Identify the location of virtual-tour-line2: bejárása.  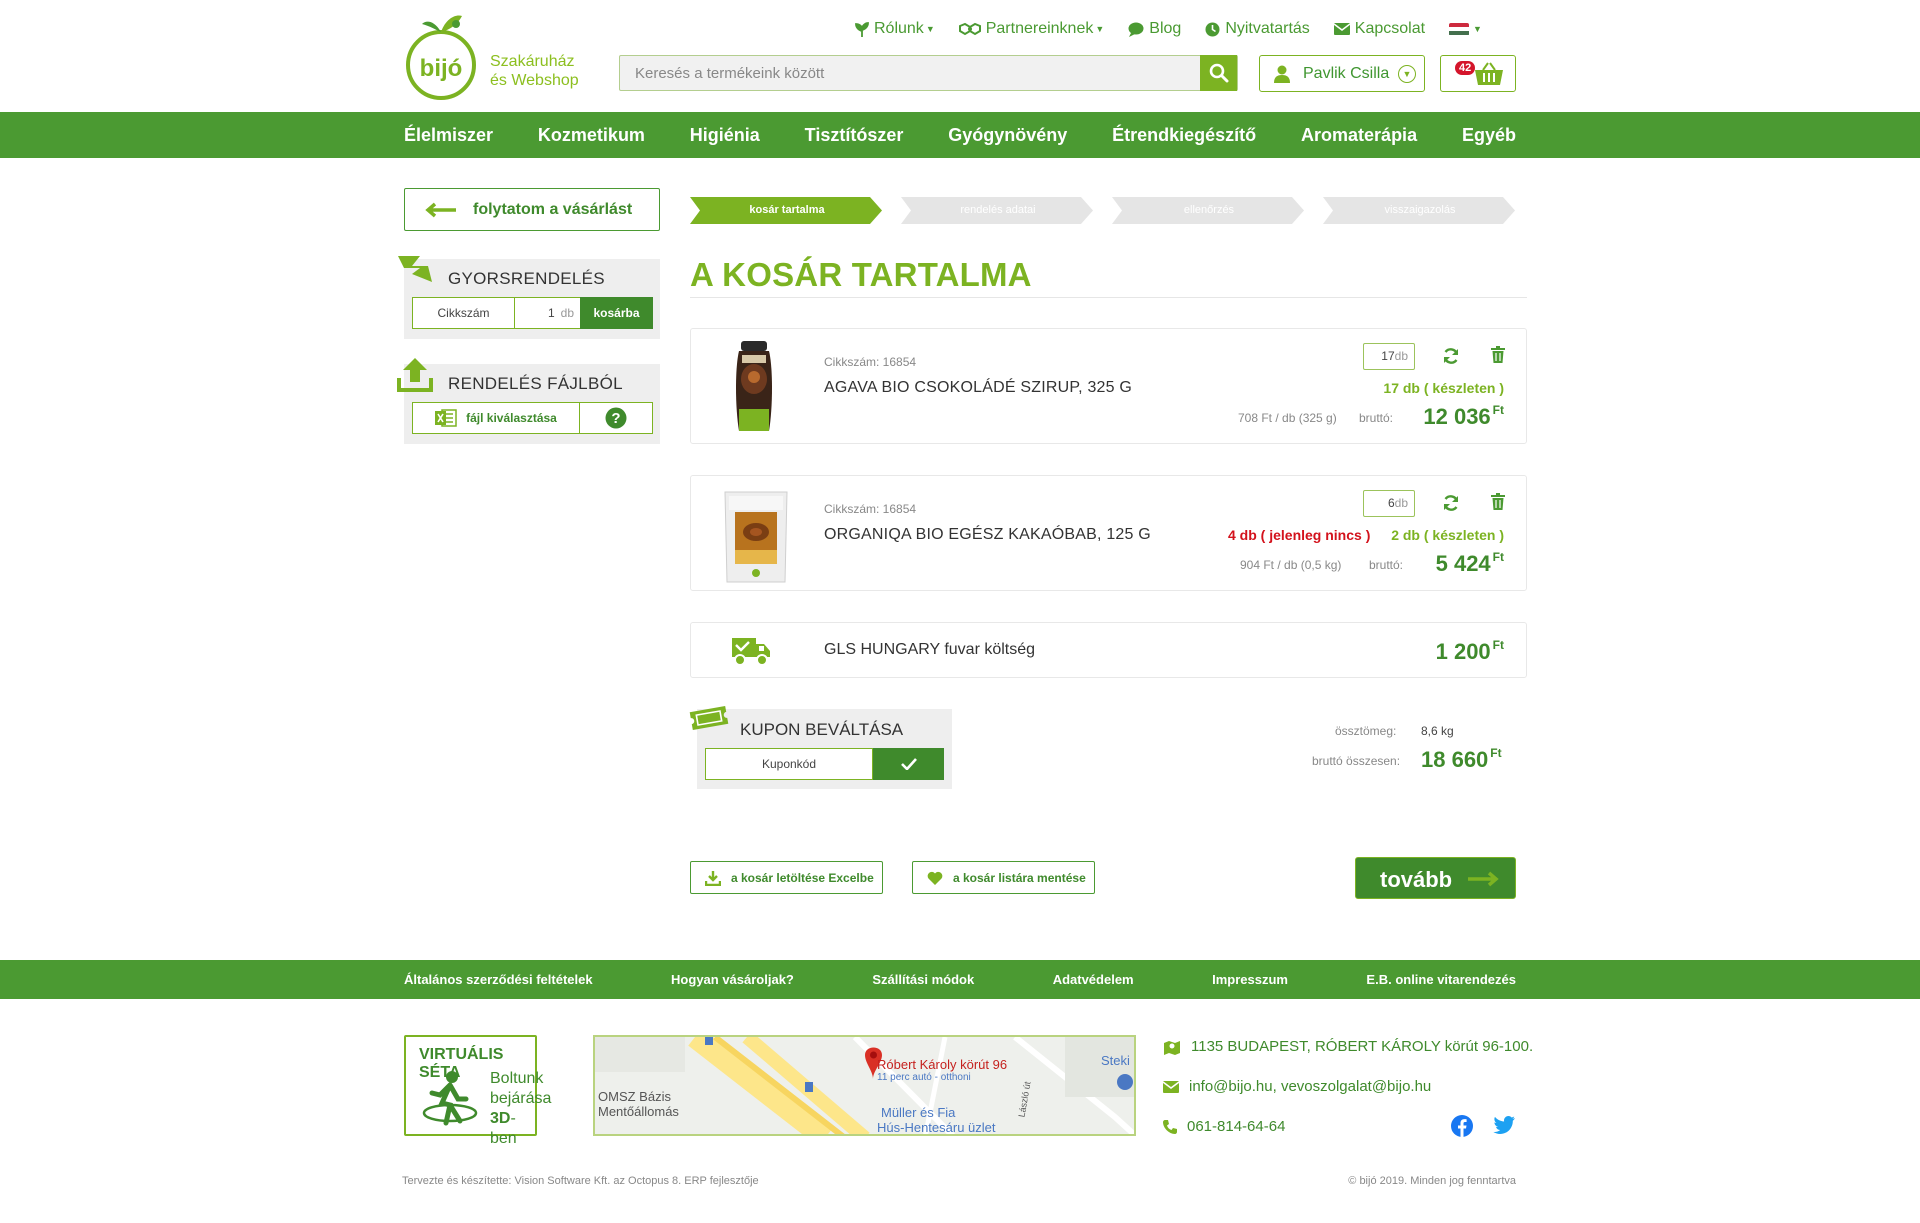
(521, 1098).